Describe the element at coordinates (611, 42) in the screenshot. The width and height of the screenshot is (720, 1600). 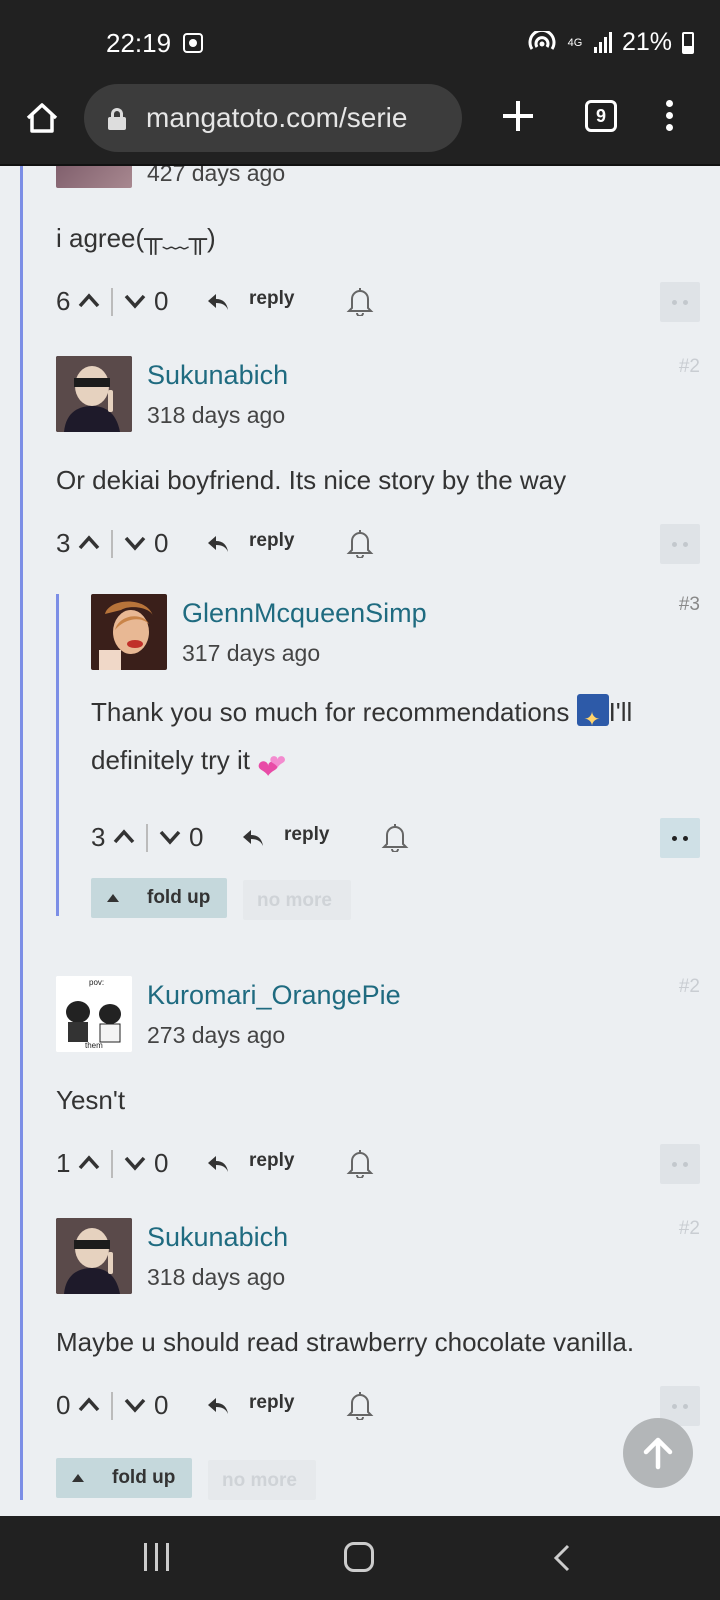
I see `status-icons: 4G 21%` at that location.